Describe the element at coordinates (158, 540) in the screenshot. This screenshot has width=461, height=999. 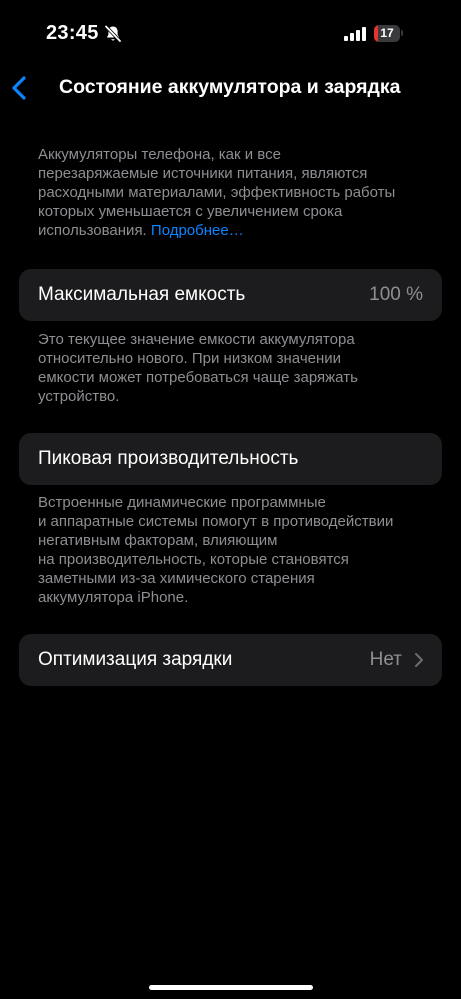
I see `description-line: негативным факторам, влияющим` at that location.